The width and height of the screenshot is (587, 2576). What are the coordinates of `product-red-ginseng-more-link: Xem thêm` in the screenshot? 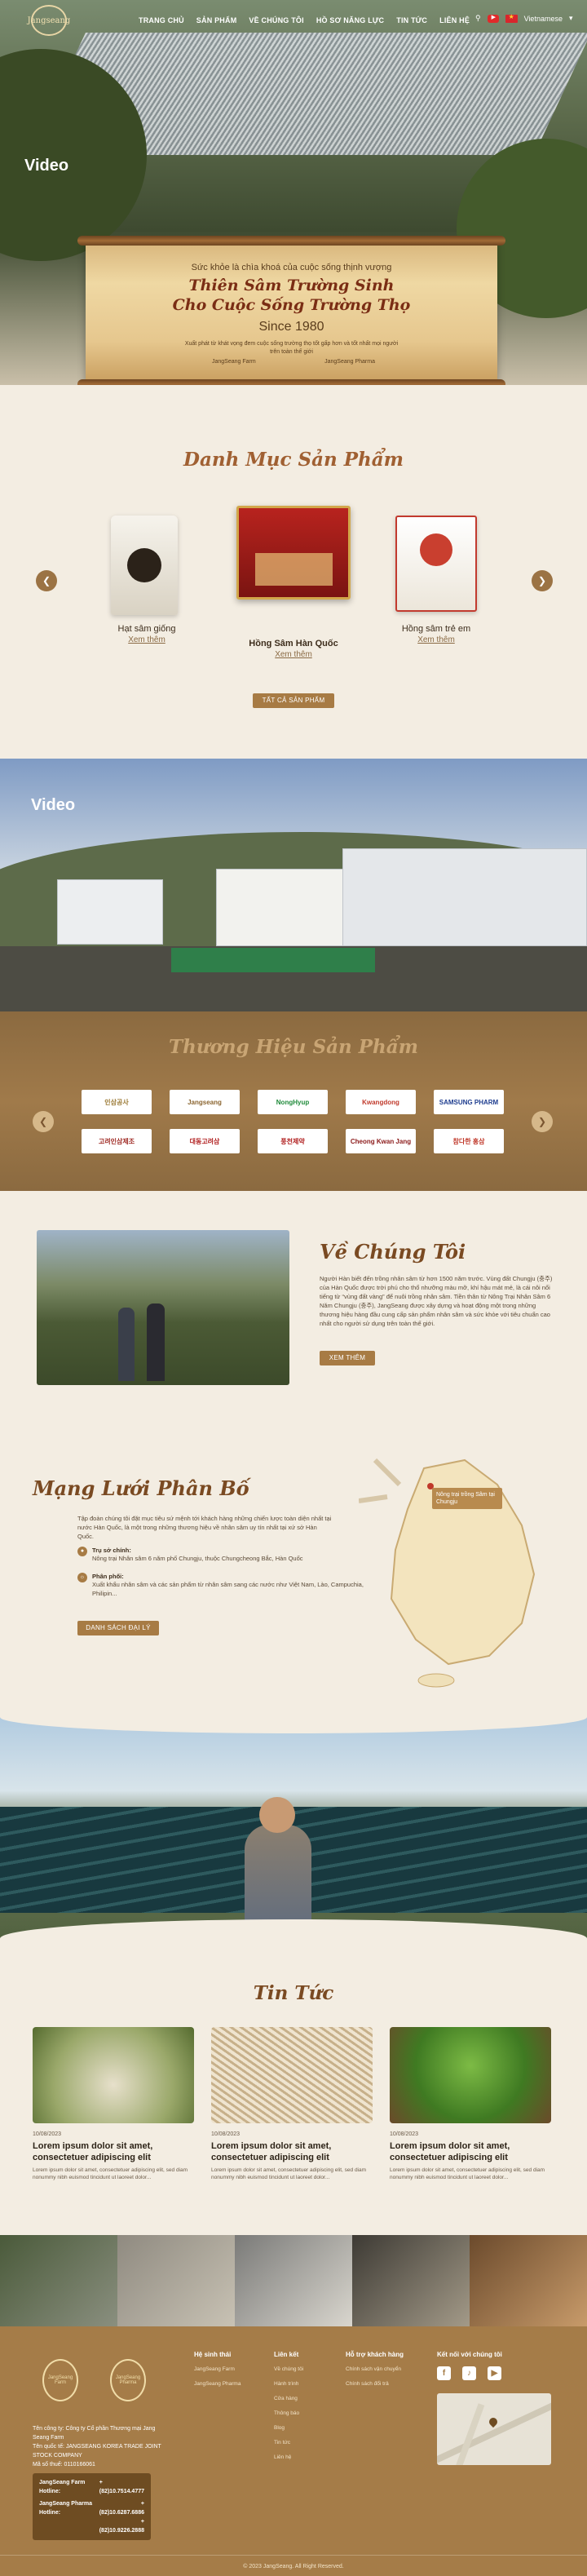 It's located at (293, 654).